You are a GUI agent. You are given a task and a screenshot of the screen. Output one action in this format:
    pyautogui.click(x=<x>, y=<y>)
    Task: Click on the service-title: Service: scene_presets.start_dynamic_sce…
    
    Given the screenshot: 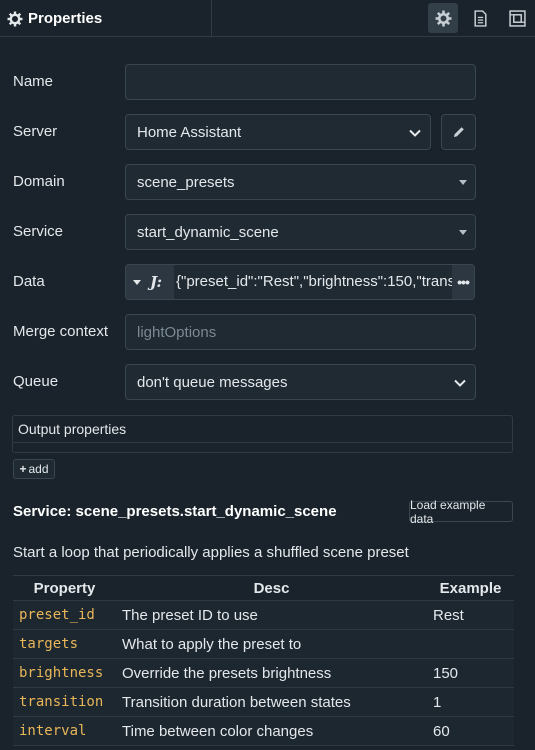 What is the action you would take?
    pyautogui.click(x=175, y=511)
    